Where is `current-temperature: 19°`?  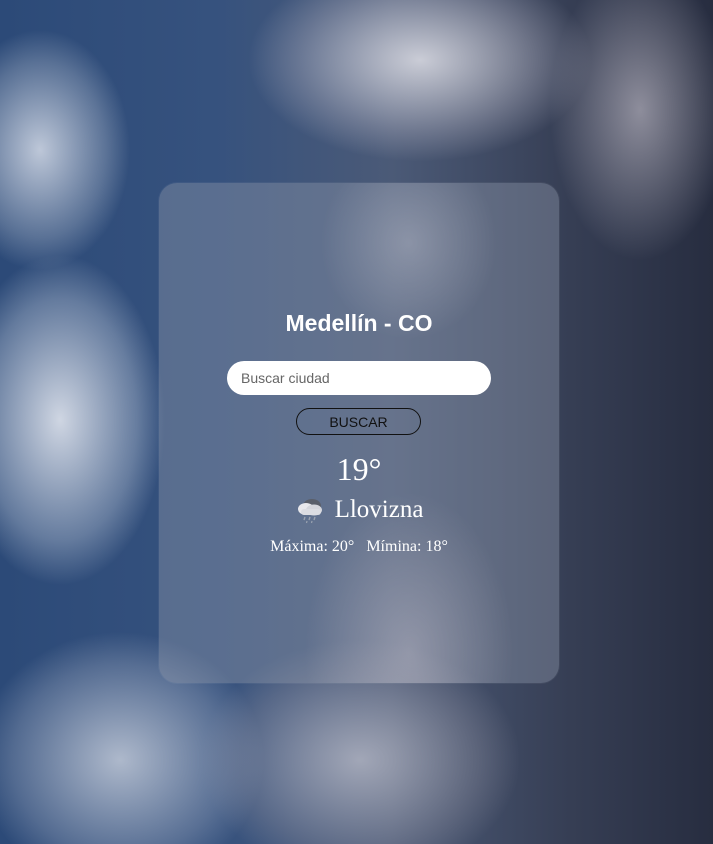 current-temperature: 19° is located at coordinates (359, 469).